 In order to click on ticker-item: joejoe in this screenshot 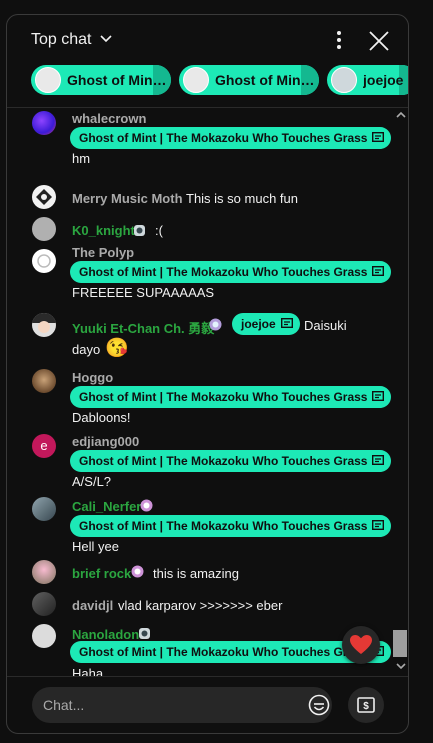, I will do `click(367, 80)`.